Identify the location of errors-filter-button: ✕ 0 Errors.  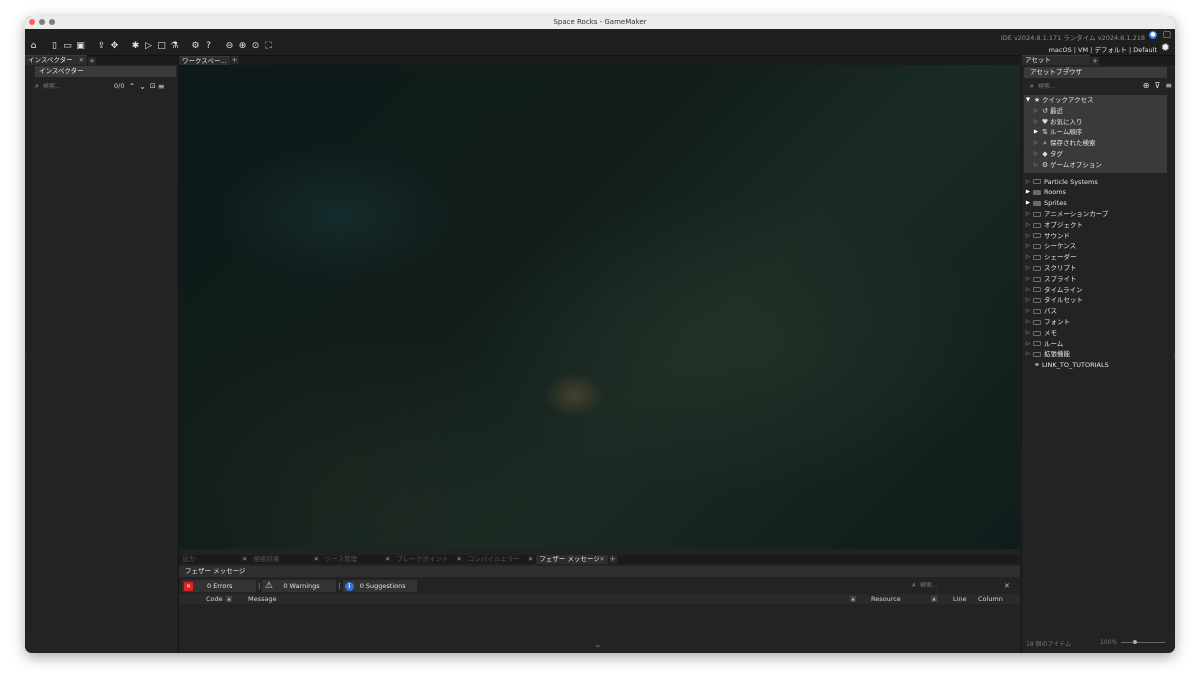
(219, 586).